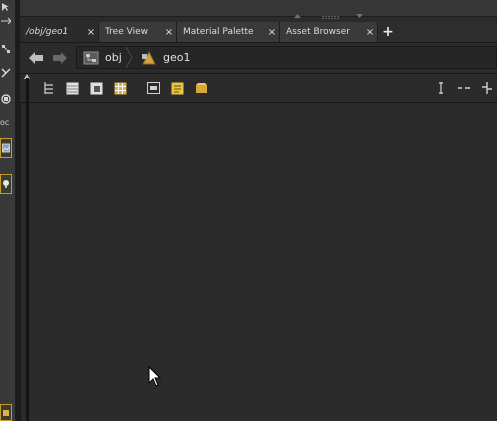 The image size is (497, 421). Describe the element at coordinates (47, 32) in the screenshot. I see `tab-label: /obj/geo1` at that location.